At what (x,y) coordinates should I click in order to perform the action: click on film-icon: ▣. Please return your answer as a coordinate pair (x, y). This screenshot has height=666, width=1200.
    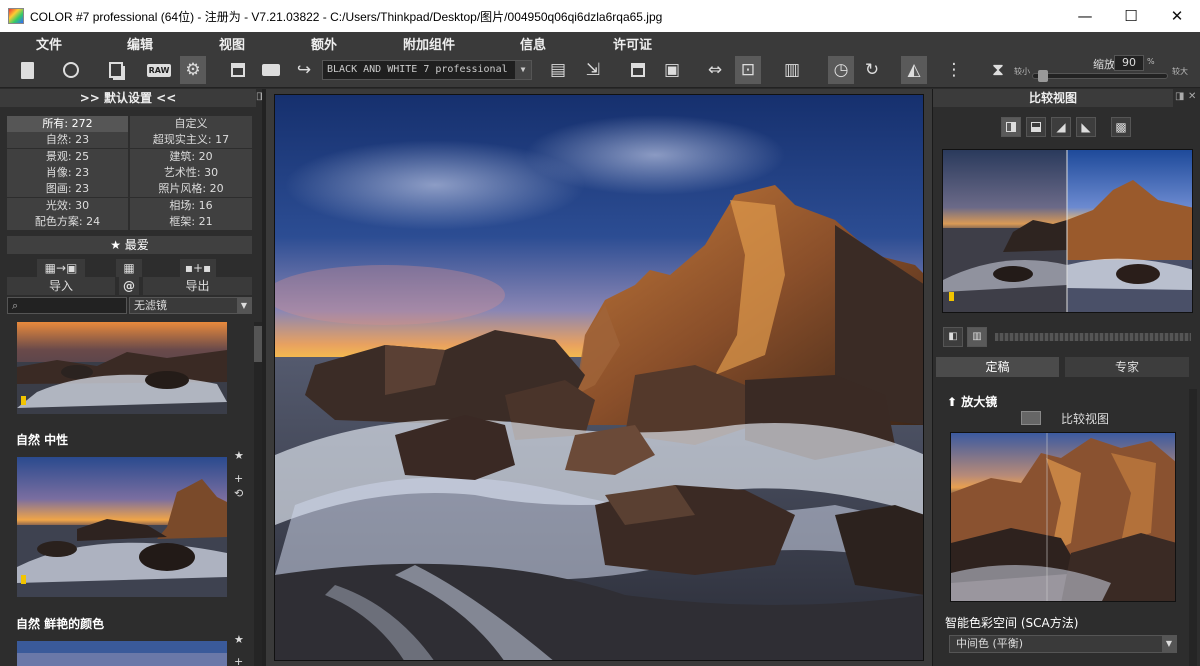
    Looking at the image, I should click on (672, 69).